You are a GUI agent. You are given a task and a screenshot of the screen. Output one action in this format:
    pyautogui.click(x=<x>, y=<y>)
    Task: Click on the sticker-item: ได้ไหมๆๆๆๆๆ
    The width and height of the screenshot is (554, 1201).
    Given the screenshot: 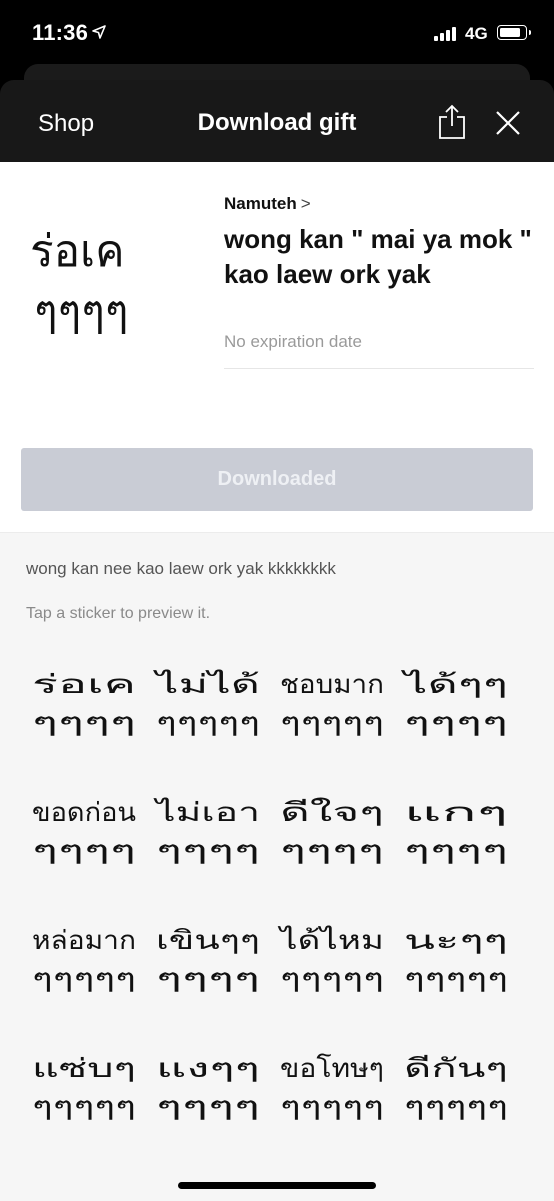 What is the action you would take?
    pyautogui.click(x=335, y=963)
    